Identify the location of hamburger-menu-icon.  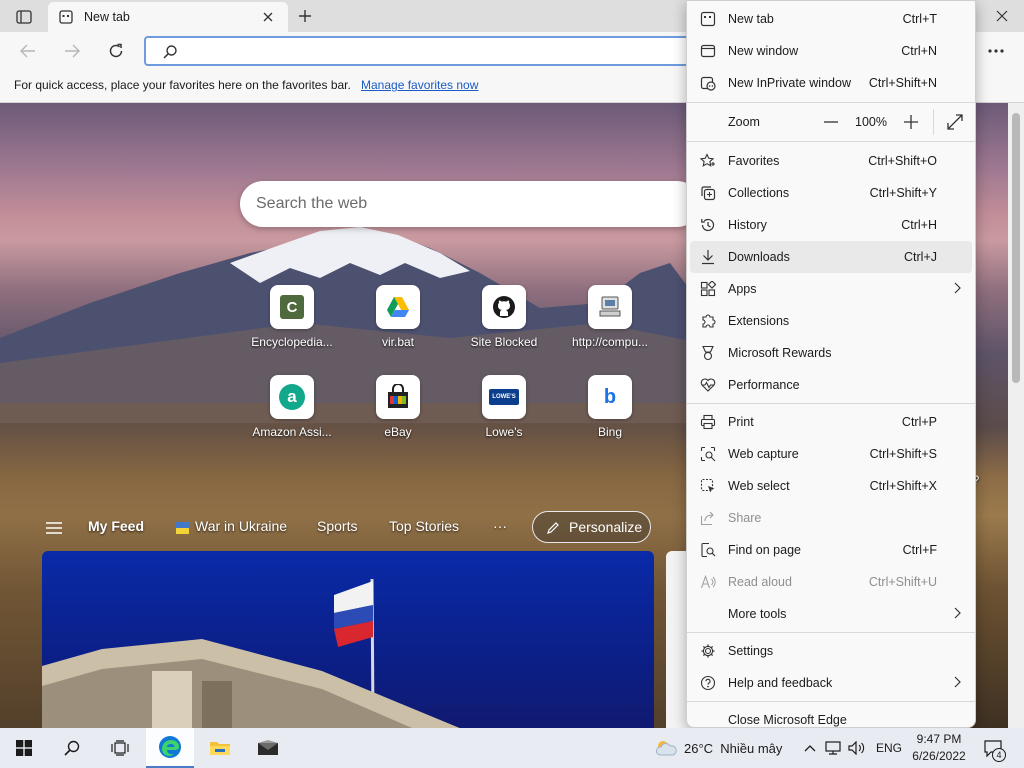
(54, 528).